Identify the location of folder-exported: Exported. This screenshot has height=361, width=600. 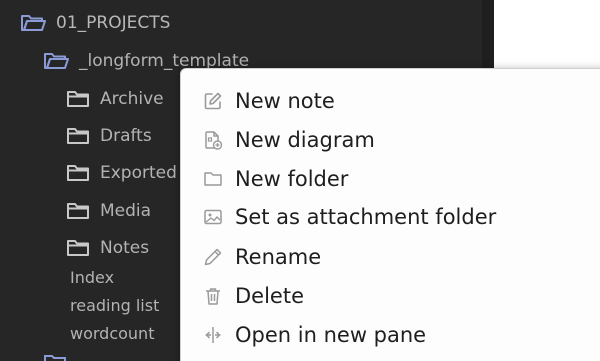
(121, 173).